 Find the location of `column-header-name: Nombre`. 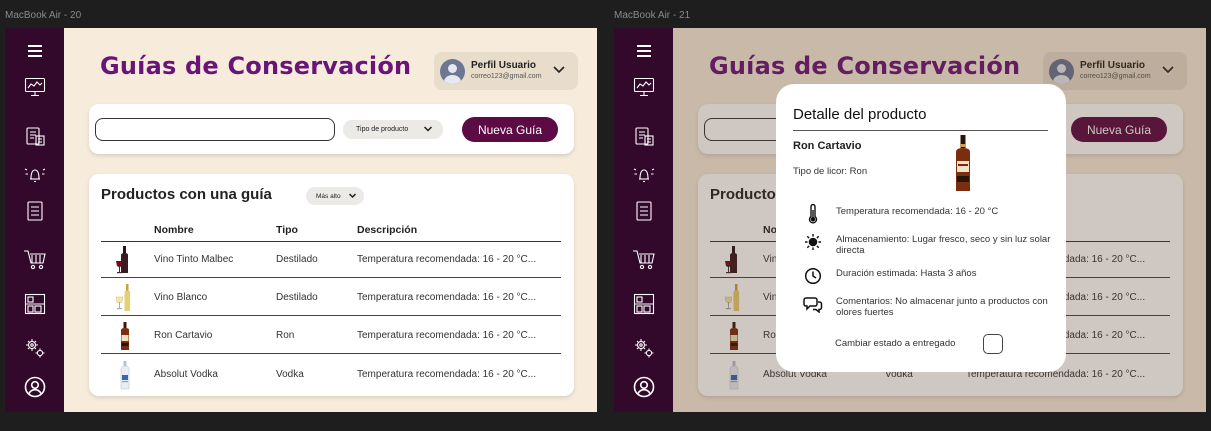

column-header-name: Nombre is located at coordinates (174, 230).